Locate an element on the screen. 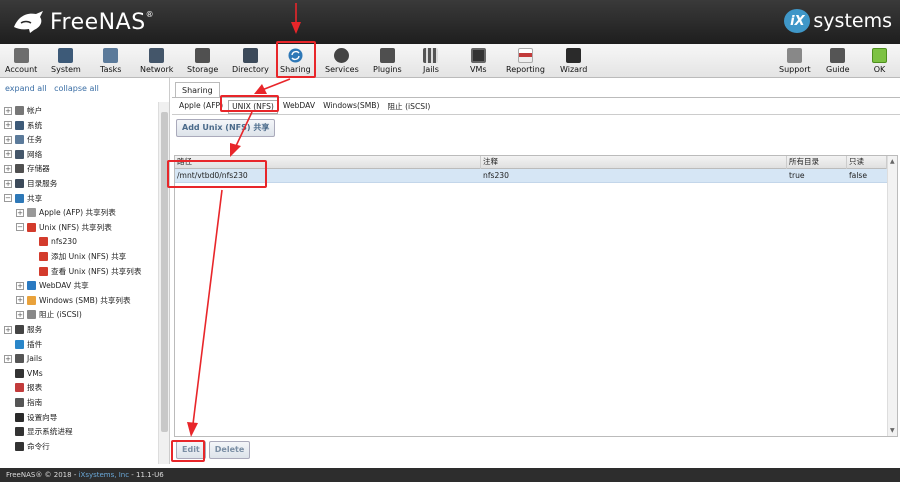 This screenshot has height=482, width=900. network-icon is located at coordinates (157, 55).